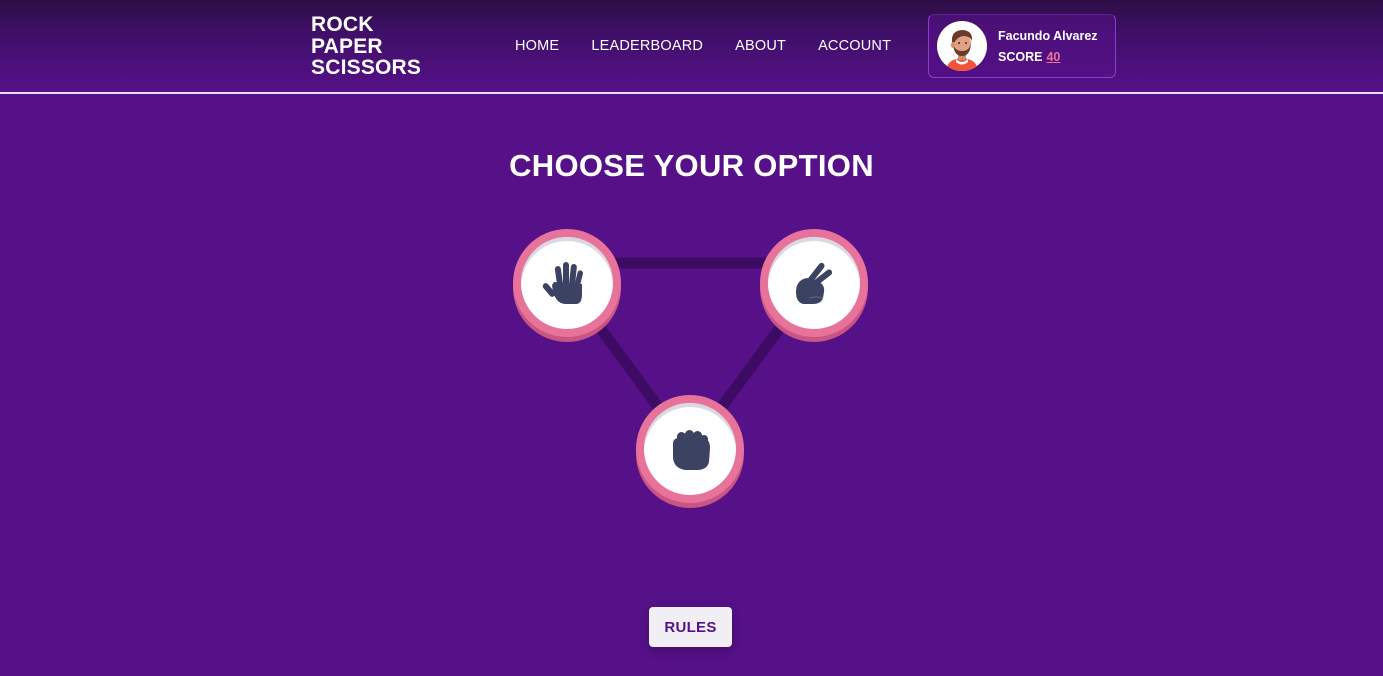 The image size is (1383, 676). What do you see at coordinates (1020, 57) in the screenshot?
I see `score-label: SCORE` at bounding box center [1020, 57].